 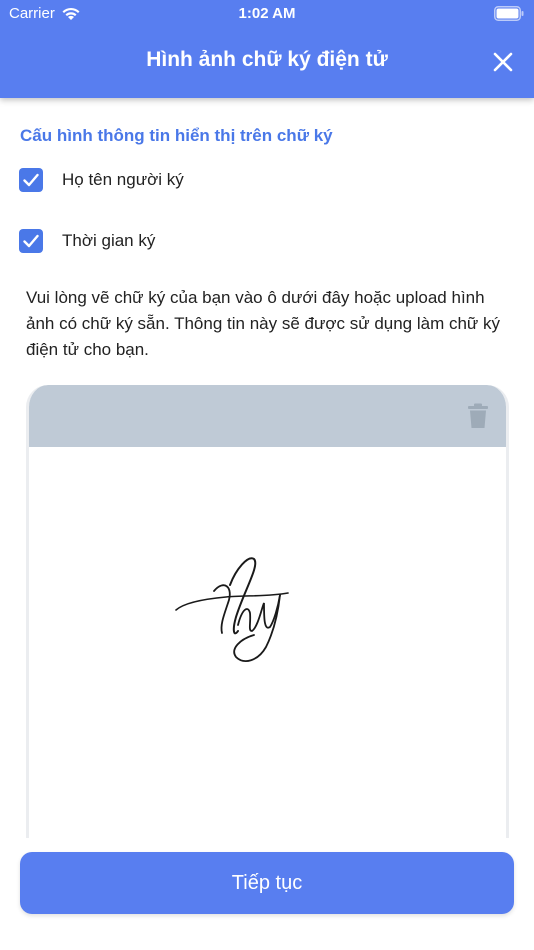 I want to click on status-time: 1:02 AM, so click(x=267, y=13).